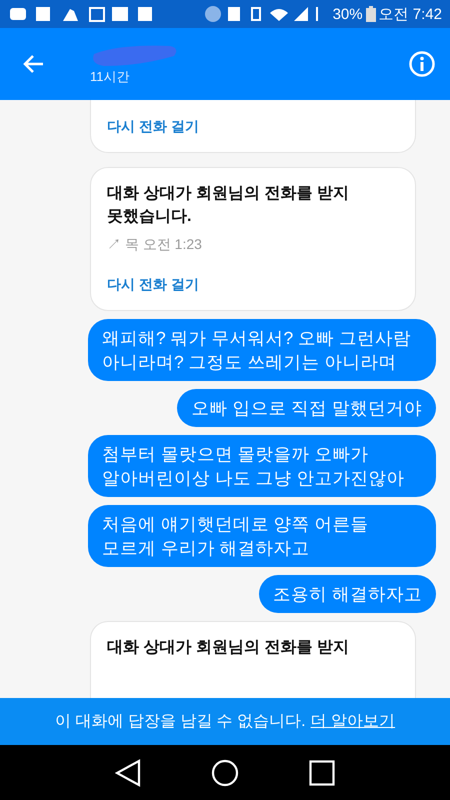 This screenshot has height=800, width=450. Describe the element at coordinates (228, 648) in the screenshot. I see `call-status-text: 대화 상대가 회원님의 전화를 받지` at that location.